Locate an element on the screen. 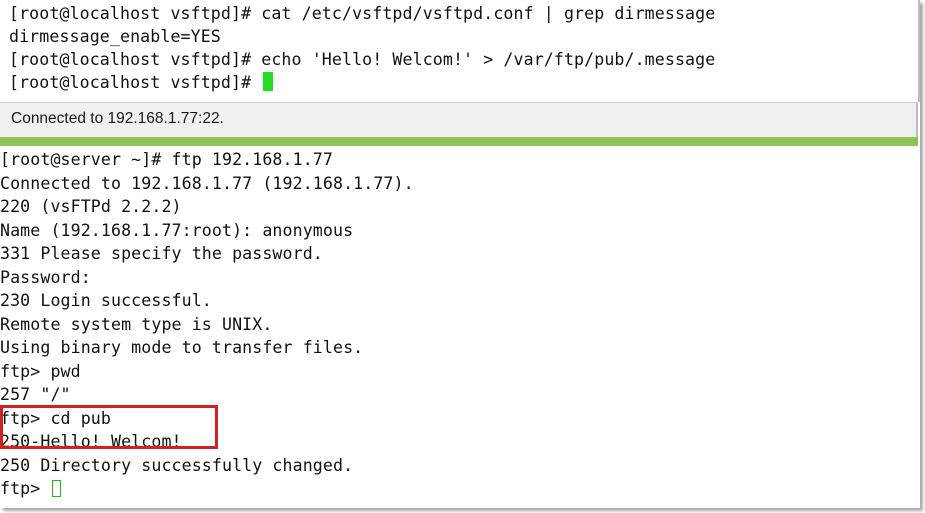 The height and width of the screenshot is (513, 925). terminal-line: 230 Login successful. is located at coordinates (106, 300).